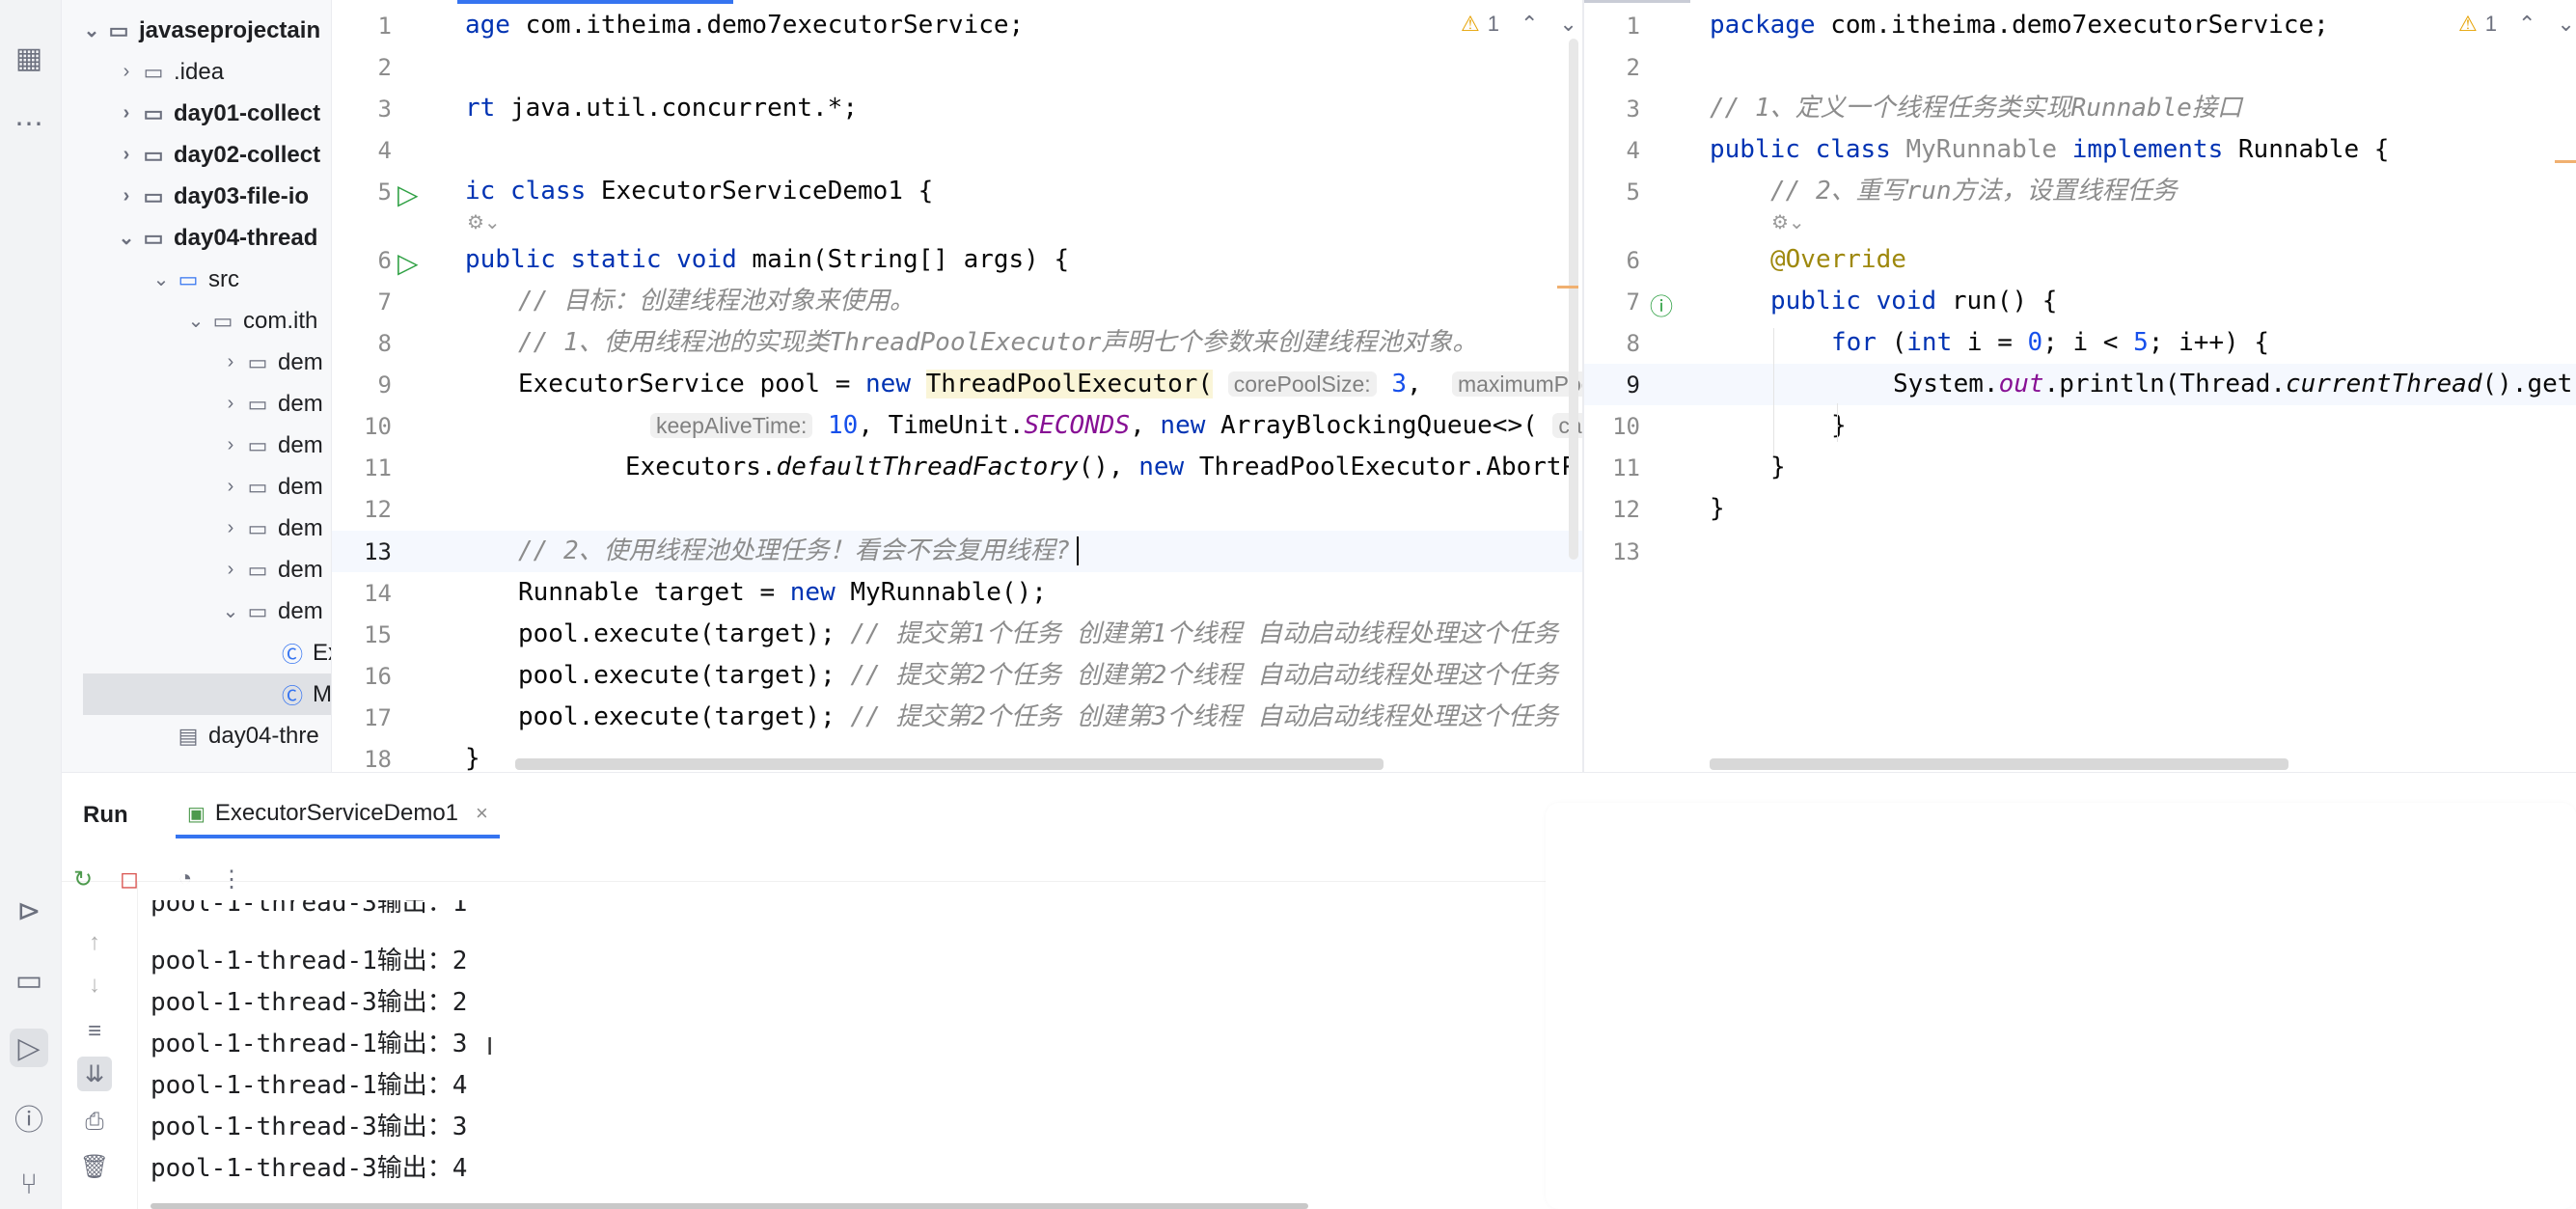 Image resolution: width=2576 pixels, height=1209 pixels. What do you see at coordinates (95, 942) in the screenshot?
I see `scroll-up-icon: ↑` at bounding box center [95, 942].